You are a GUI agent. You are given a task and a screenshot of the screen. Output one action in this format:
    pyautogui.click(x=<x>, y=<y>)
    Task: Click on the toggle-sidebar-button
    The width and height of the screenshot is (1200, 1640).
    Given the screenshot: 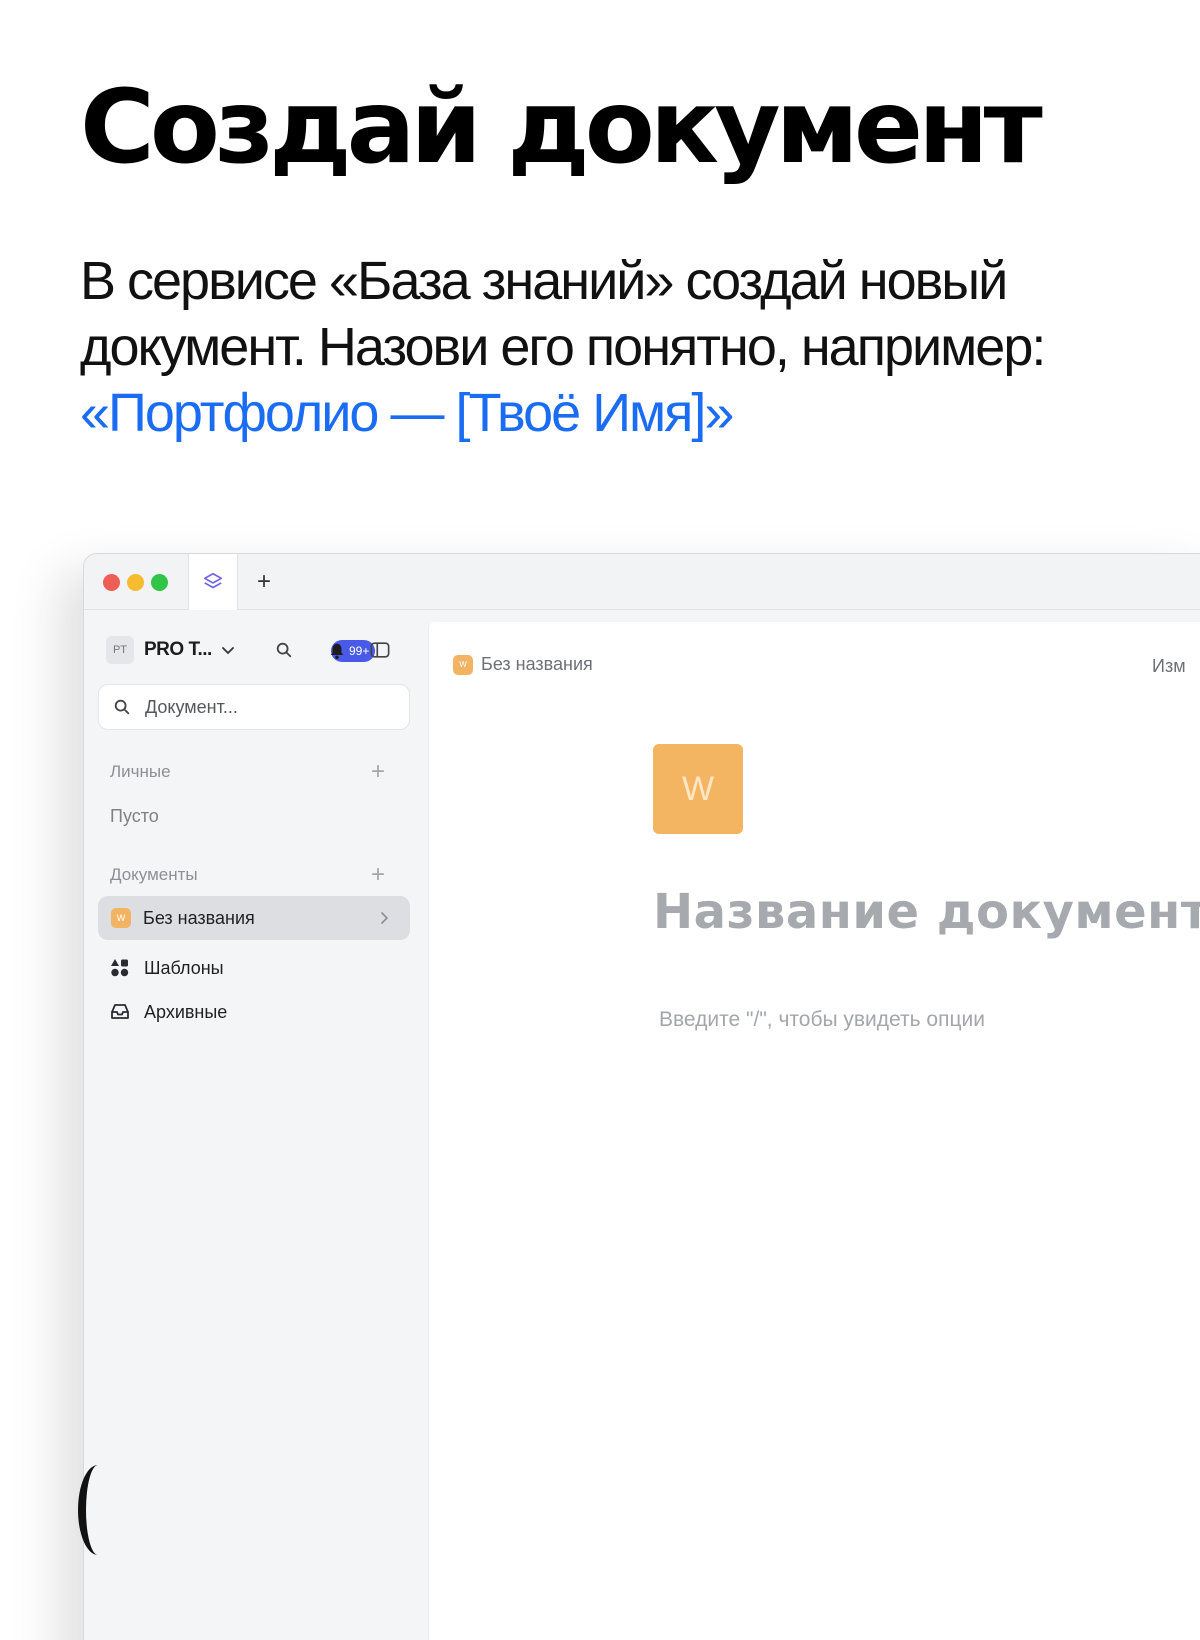 What is the action you would take?
    pyautogui.click(x=380, y=650)
    